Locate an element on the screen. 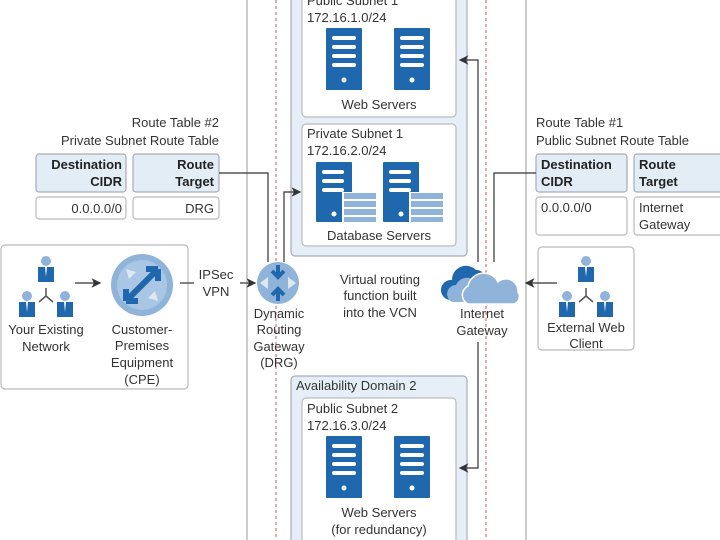  cpe-label: Equipment is located at coordinates (142, 362).